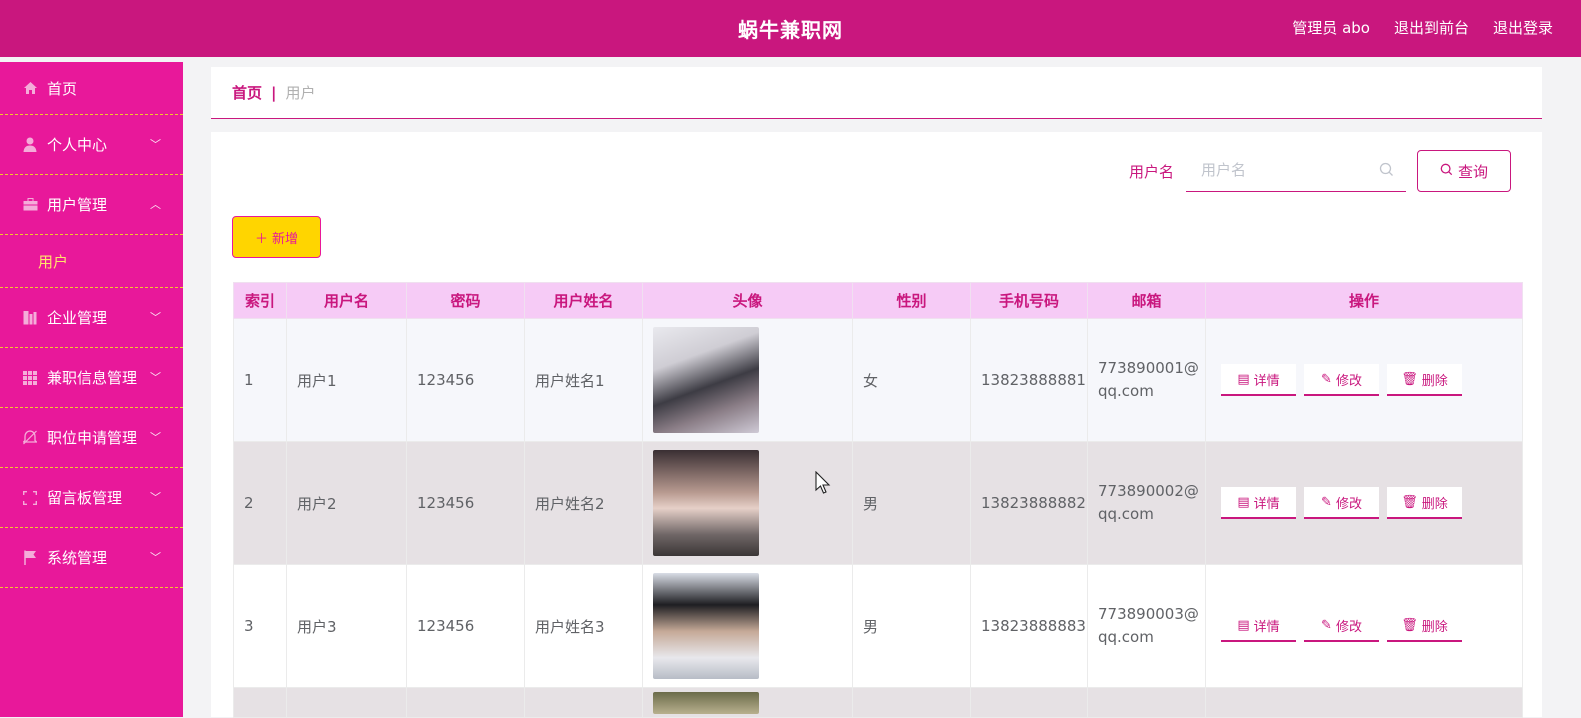  Describe the element at coordinates (1431, 27) in the screenshot. I see `exit-to-front-link: 退出到前台` at that location.